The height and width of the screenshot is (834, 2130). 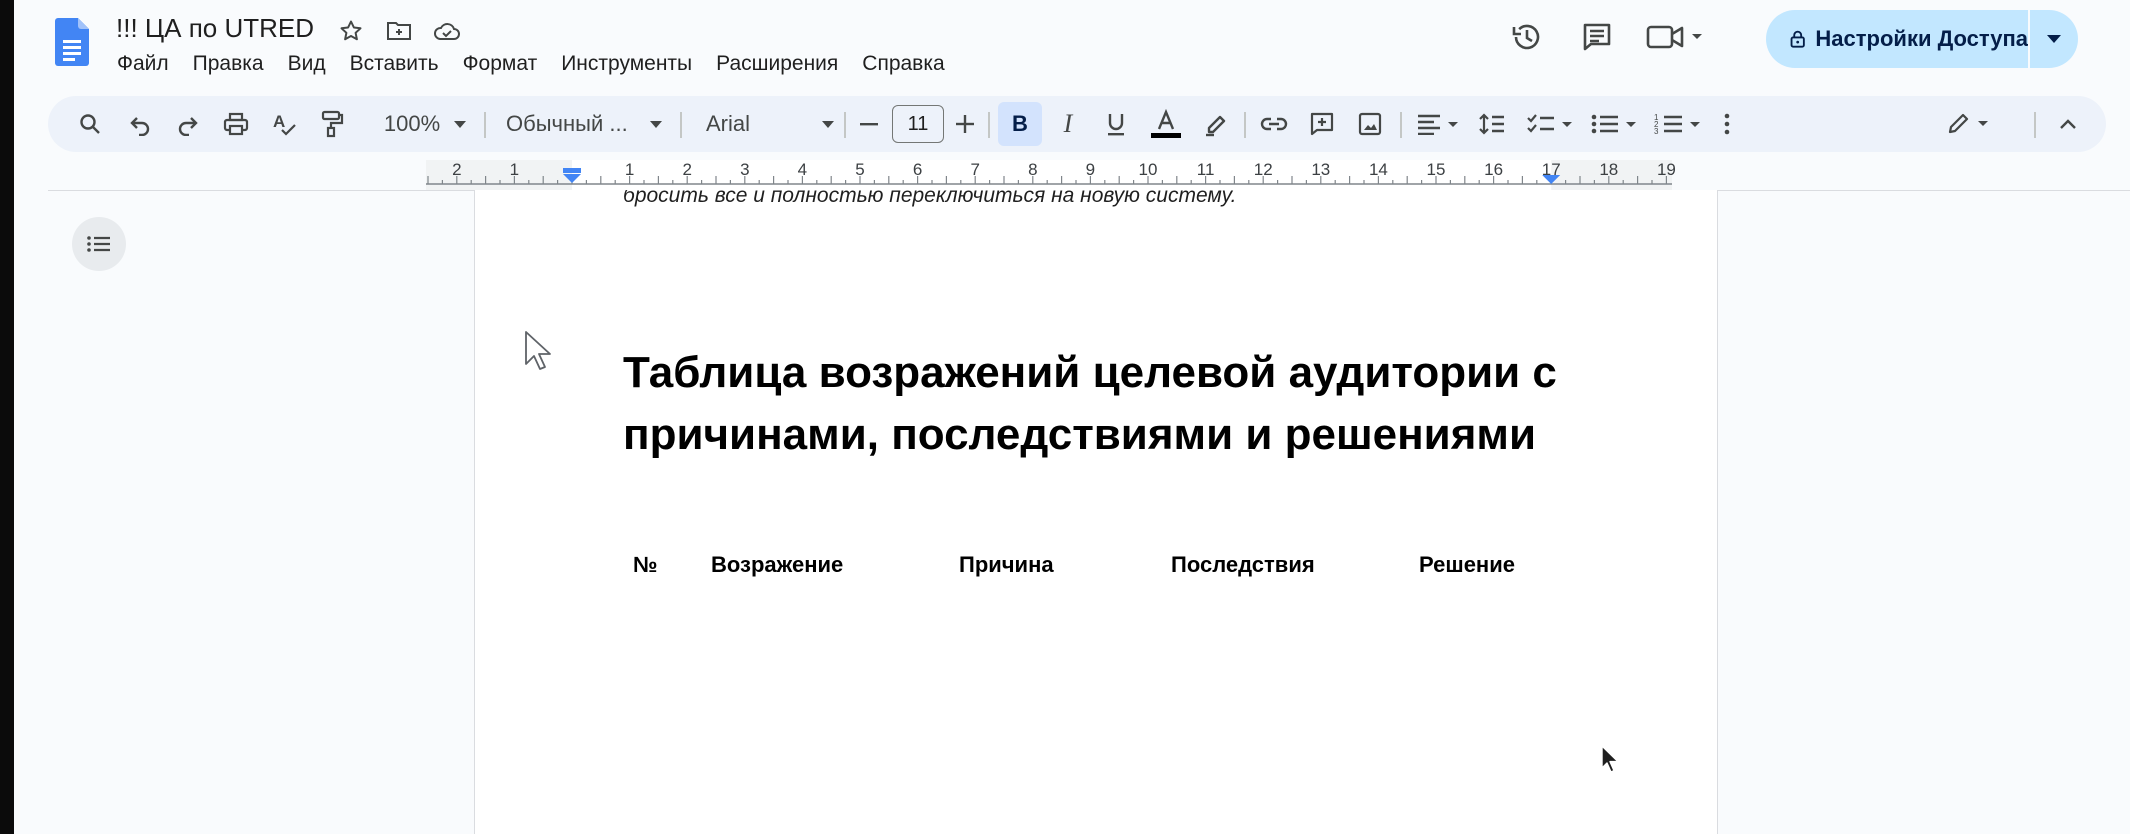 I want to click on underline-button, so click(x=1116, y=124).